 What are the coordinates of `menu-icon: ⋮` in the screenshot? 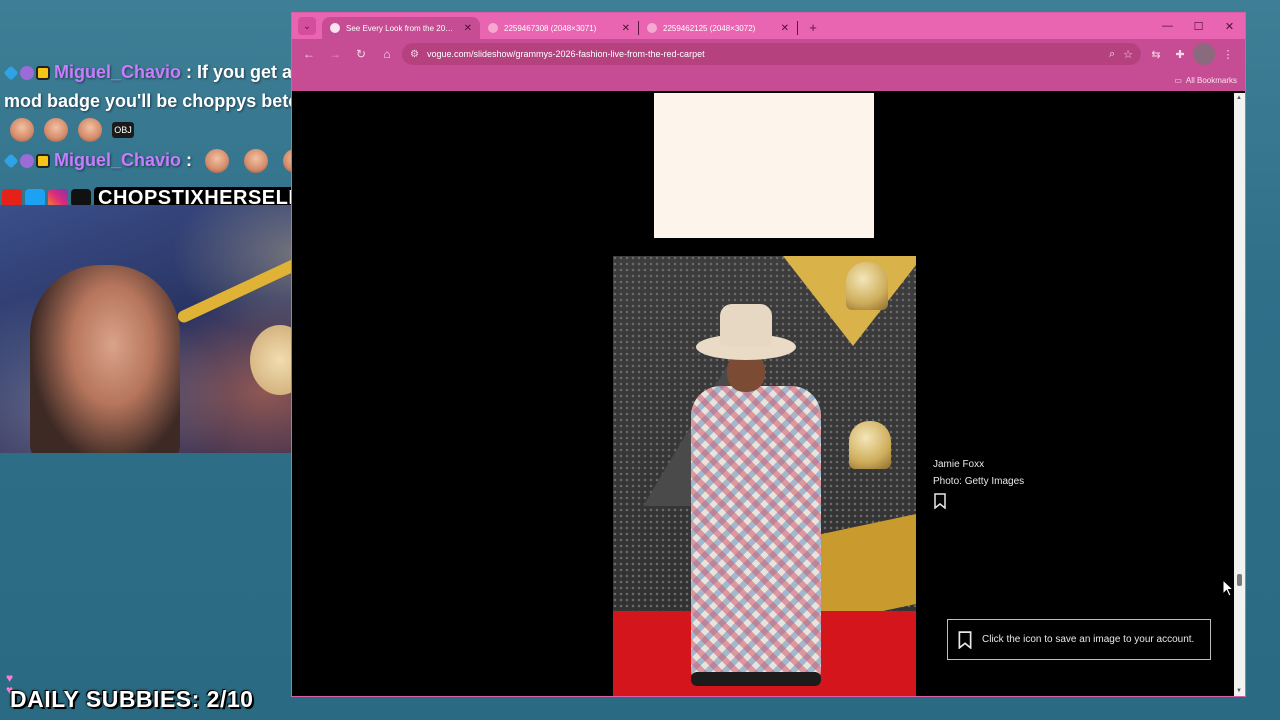 It's located at (1228, 54).